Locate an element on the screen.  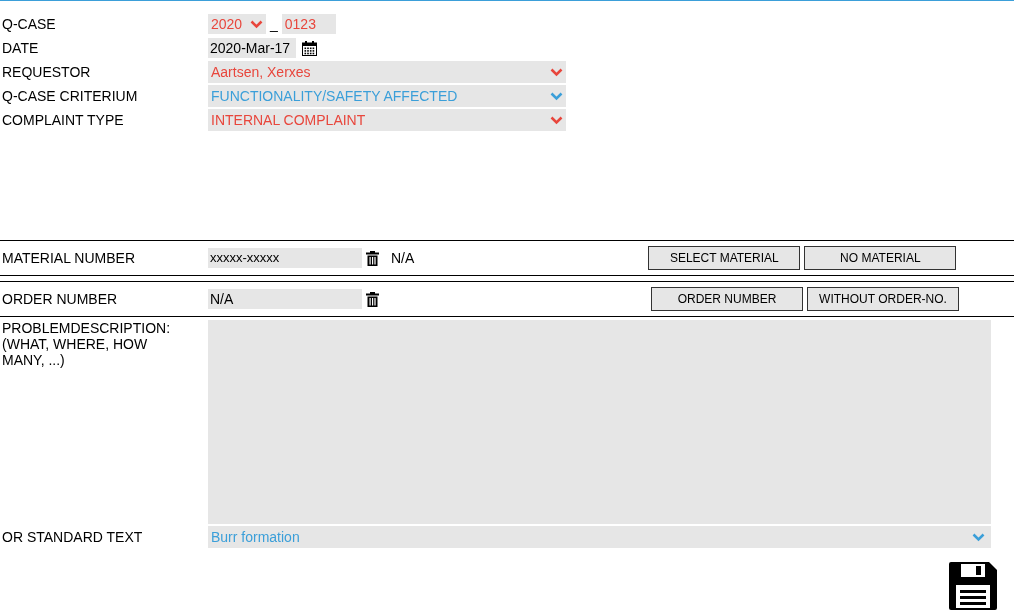
field-label: ORDER NUMBER is located at coordinates (60, 299).